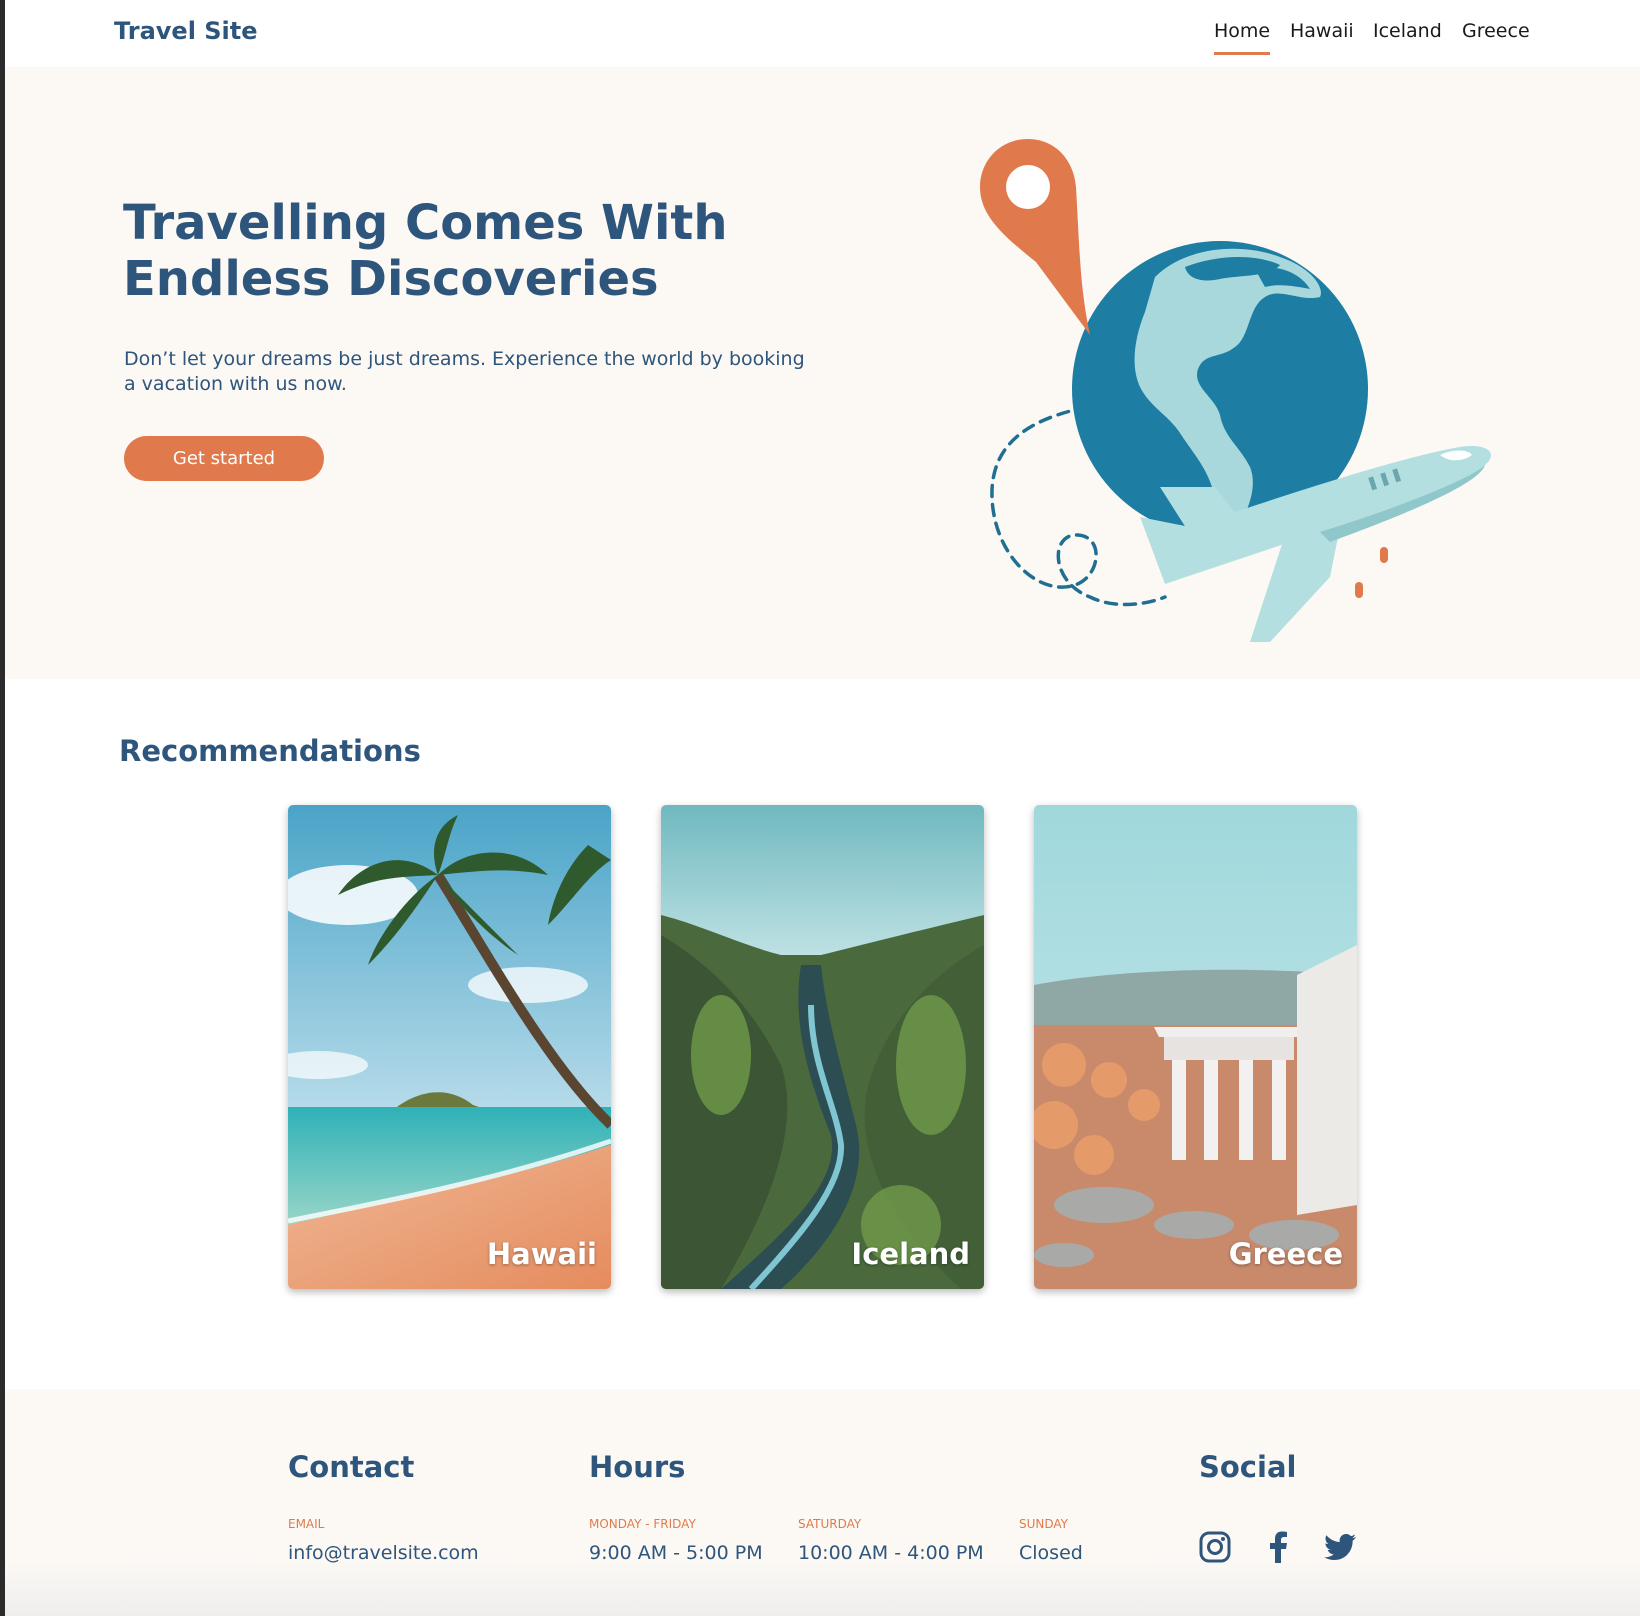 The width and height of the screenshot is (1640, 1616). What do you see at coordinates (1051, 1553) in the screenshot?
I see `hours-time-sunday: Closed` at bounding box center [1051, 1553].